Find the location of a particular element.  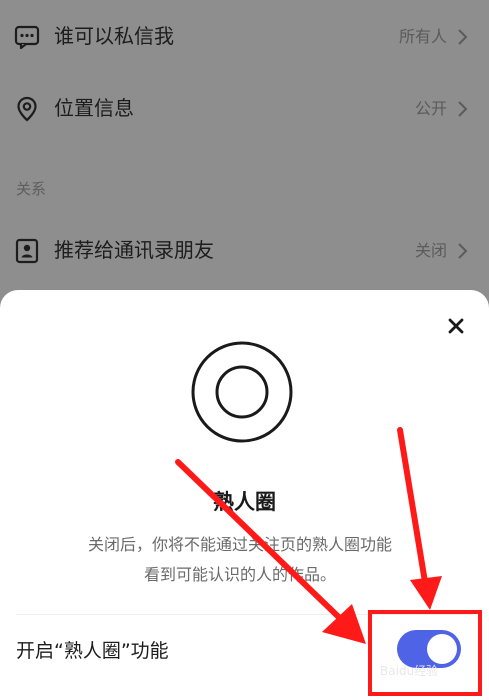

setting-value: 关闭 is located at coordinates (430, 250).